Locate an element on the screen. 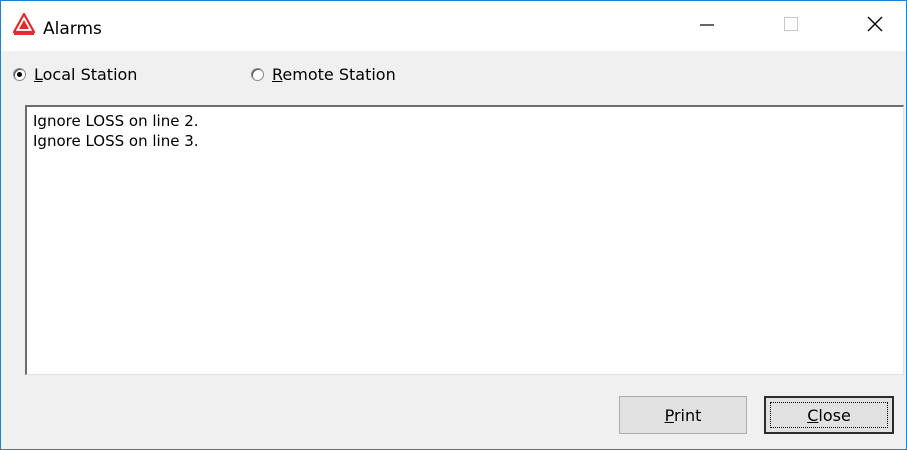 Image resolution: width=907 pixels, height=450 pixels. close-window-button is located at coordinates (875, 26).